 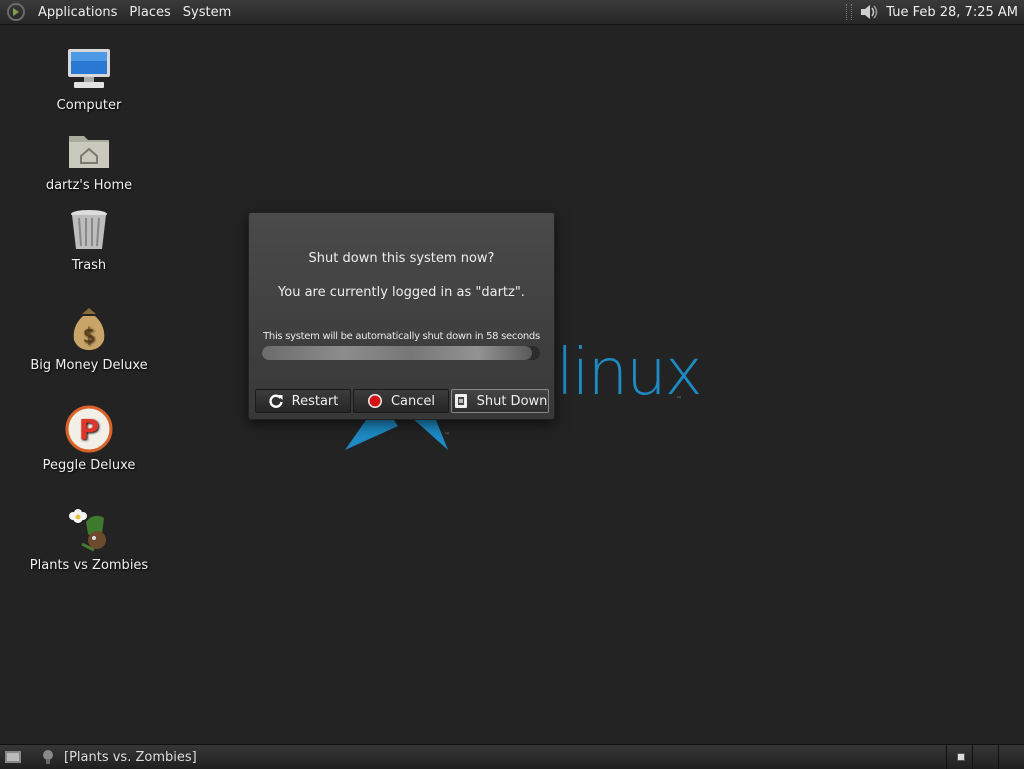 I want to click on desktop-icon-big-money: $ Big Money Deluxe, so click(x=89, y=338).